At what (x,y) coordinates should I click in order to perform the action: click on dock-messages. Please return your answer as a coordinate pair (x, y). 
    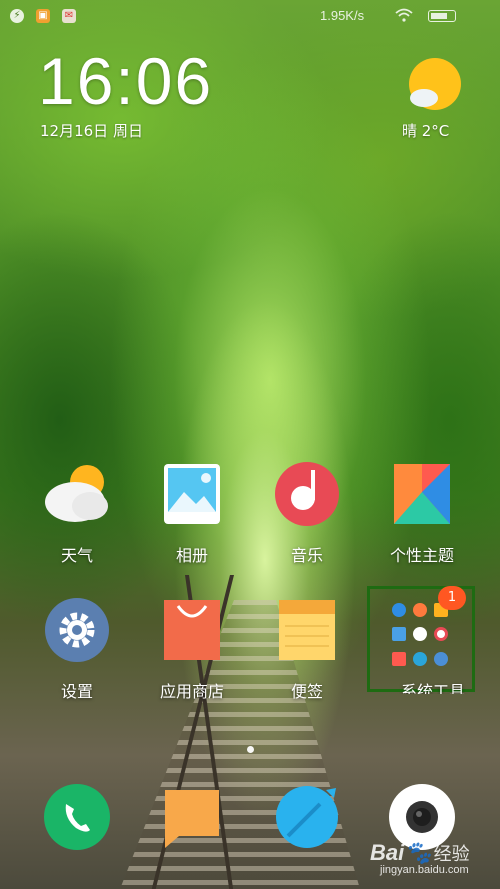
    Looking at the image, I should click on (192, 819).